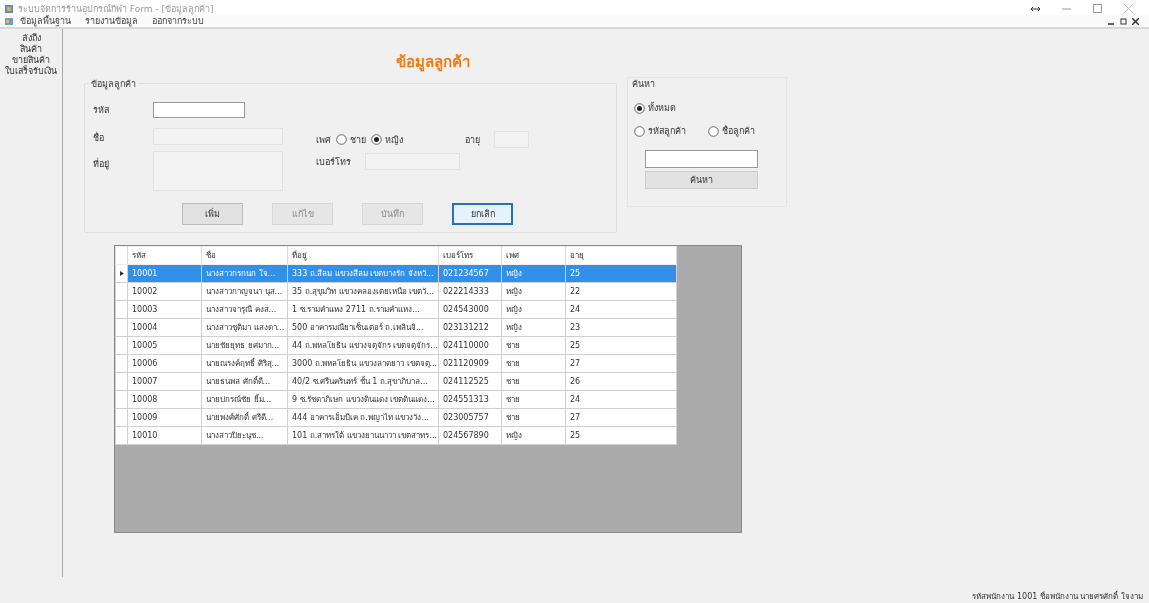 The image size is (1149, 603). I want to click on column-header: ชื่อ, so click(244, 255).